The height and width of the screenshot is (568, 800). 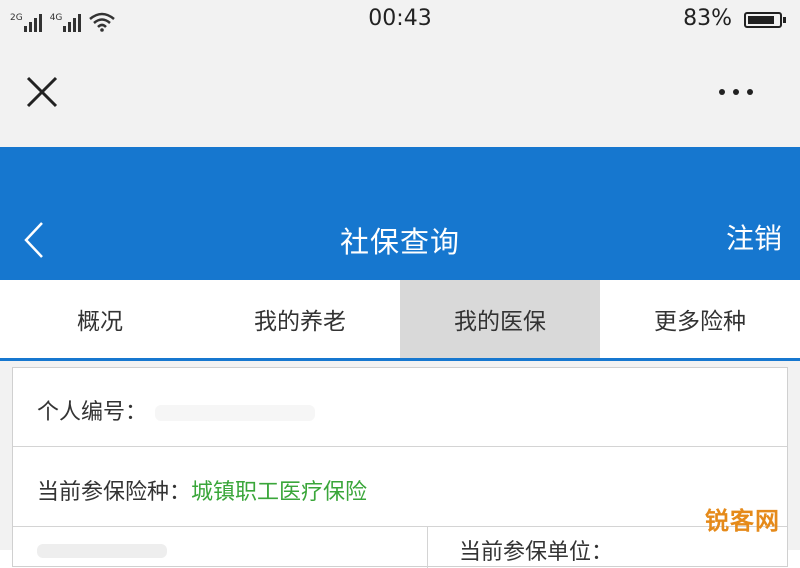 I want to click on insured-unit-label: 当前参保单位：, so click(x=536, y=552).